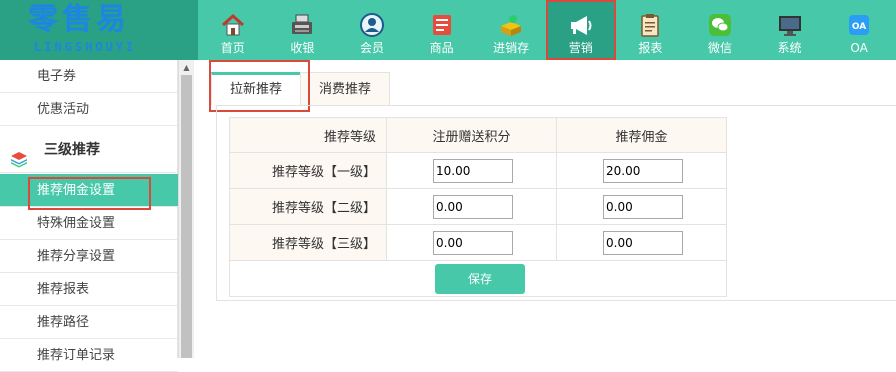 Image resolution: width=896 pixels, height=372 pixels. I want to click on megaphone-icon, so click(581, 25).